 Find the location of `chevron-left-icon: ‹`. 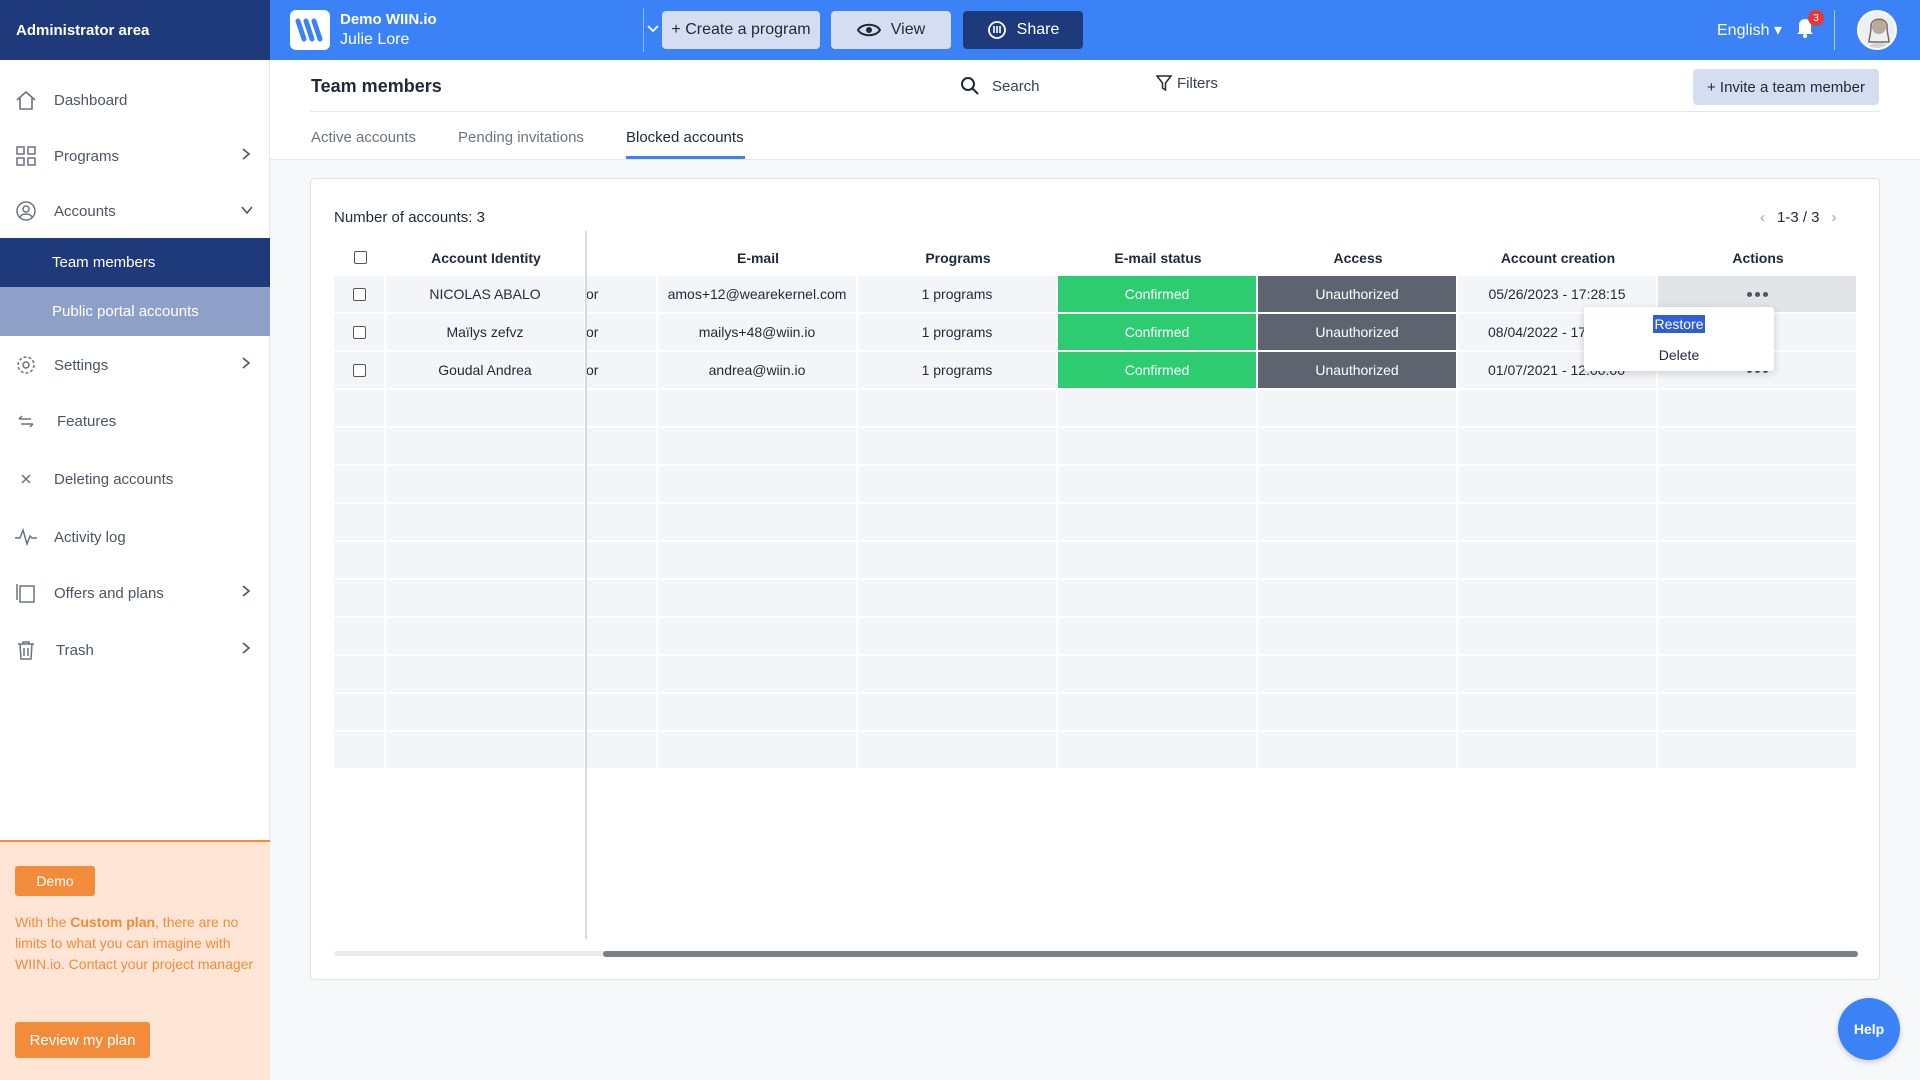

chevron-left-icon: ‹ is located at coordinates (1762, 217).